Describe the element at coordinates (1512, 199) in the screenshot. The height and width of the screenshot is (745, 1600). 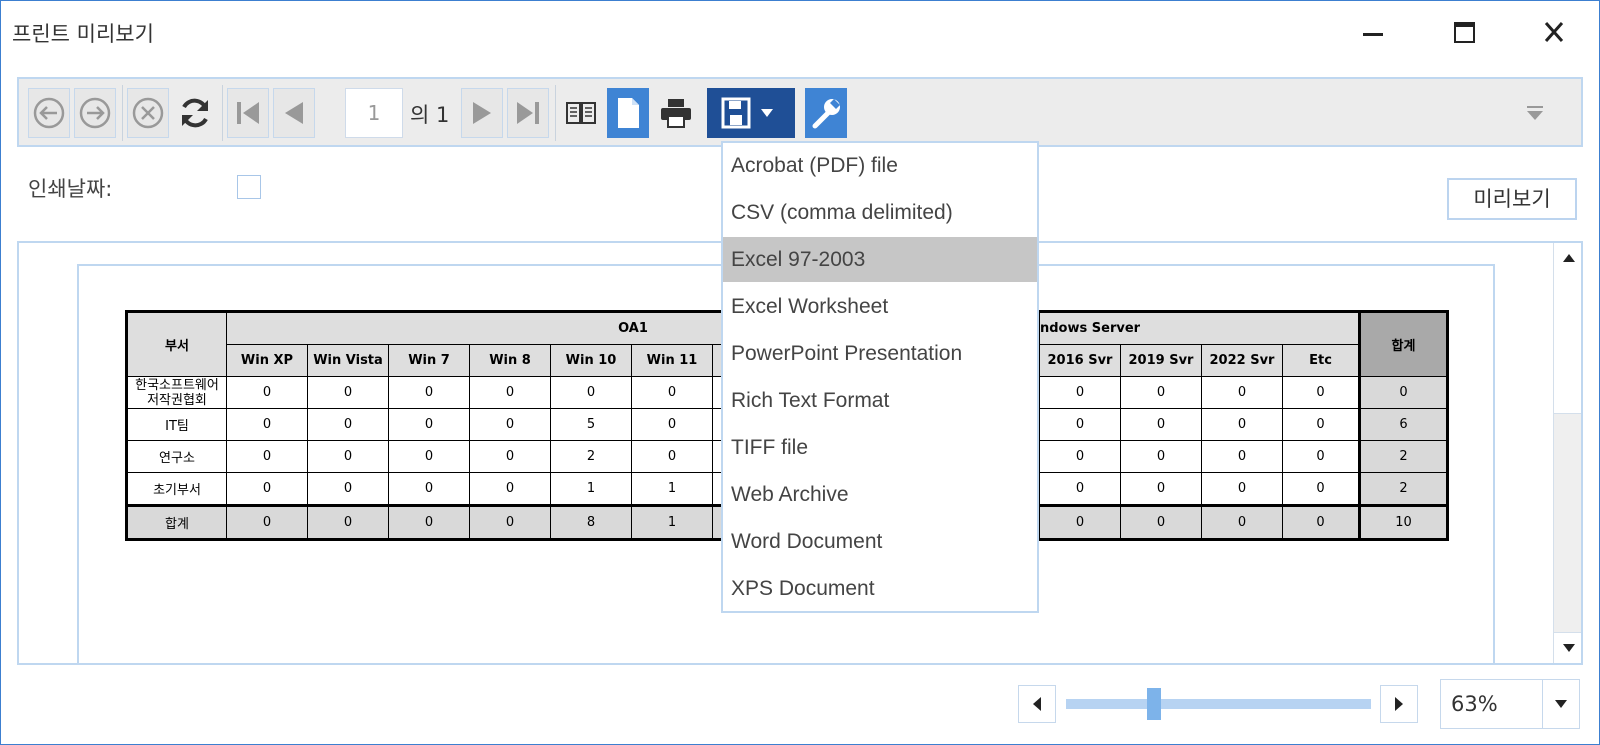
I see `preview-button: 미리보기` at that location.